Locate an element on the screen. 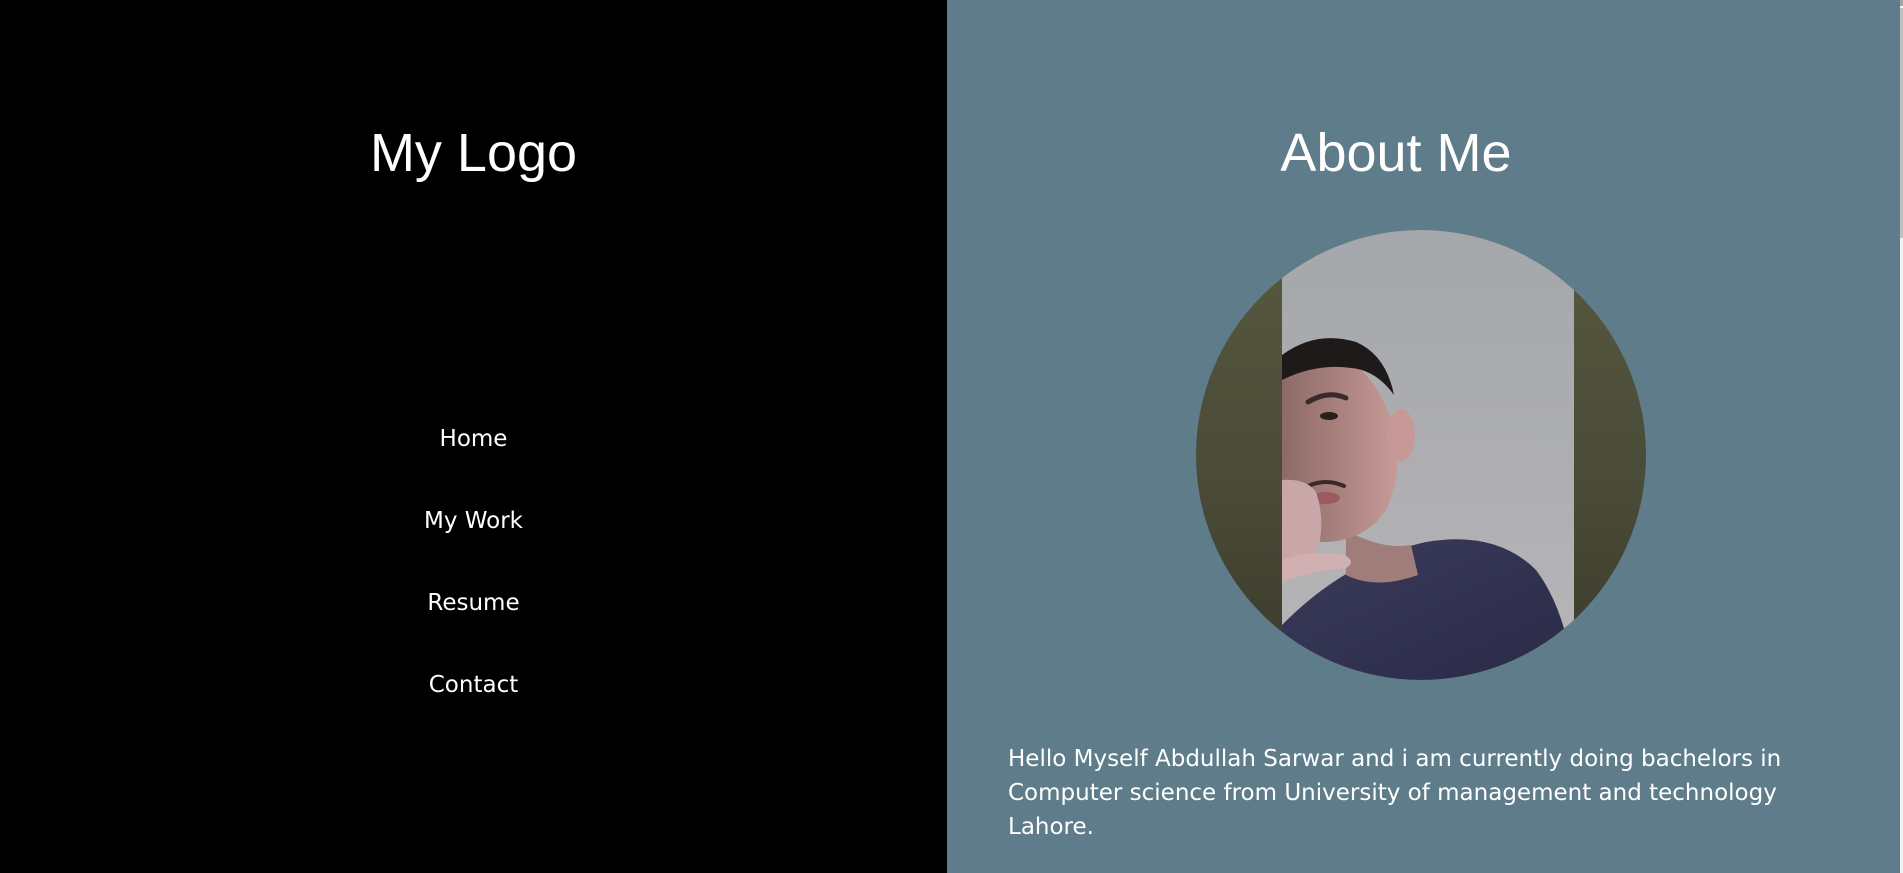  nav-item-contact: Contact is located at coordinates (473, 702).